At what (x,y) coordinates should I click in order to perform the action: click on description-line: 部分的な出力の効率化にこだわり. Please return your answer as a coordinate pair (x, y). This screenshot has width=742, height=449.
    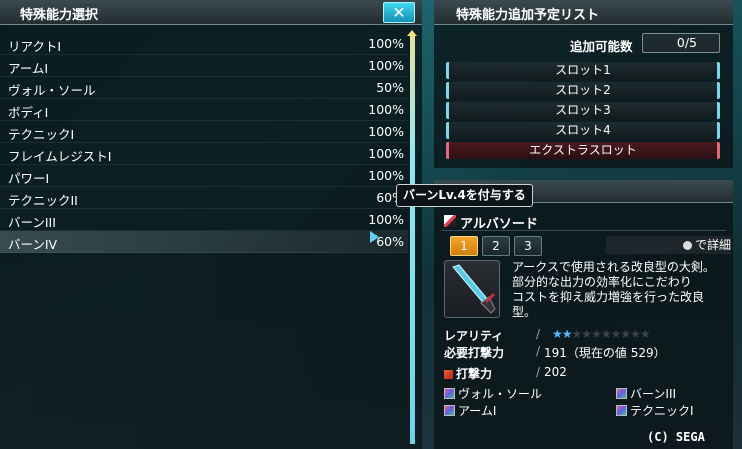
    Looking at the image, I should click on (602, 282).